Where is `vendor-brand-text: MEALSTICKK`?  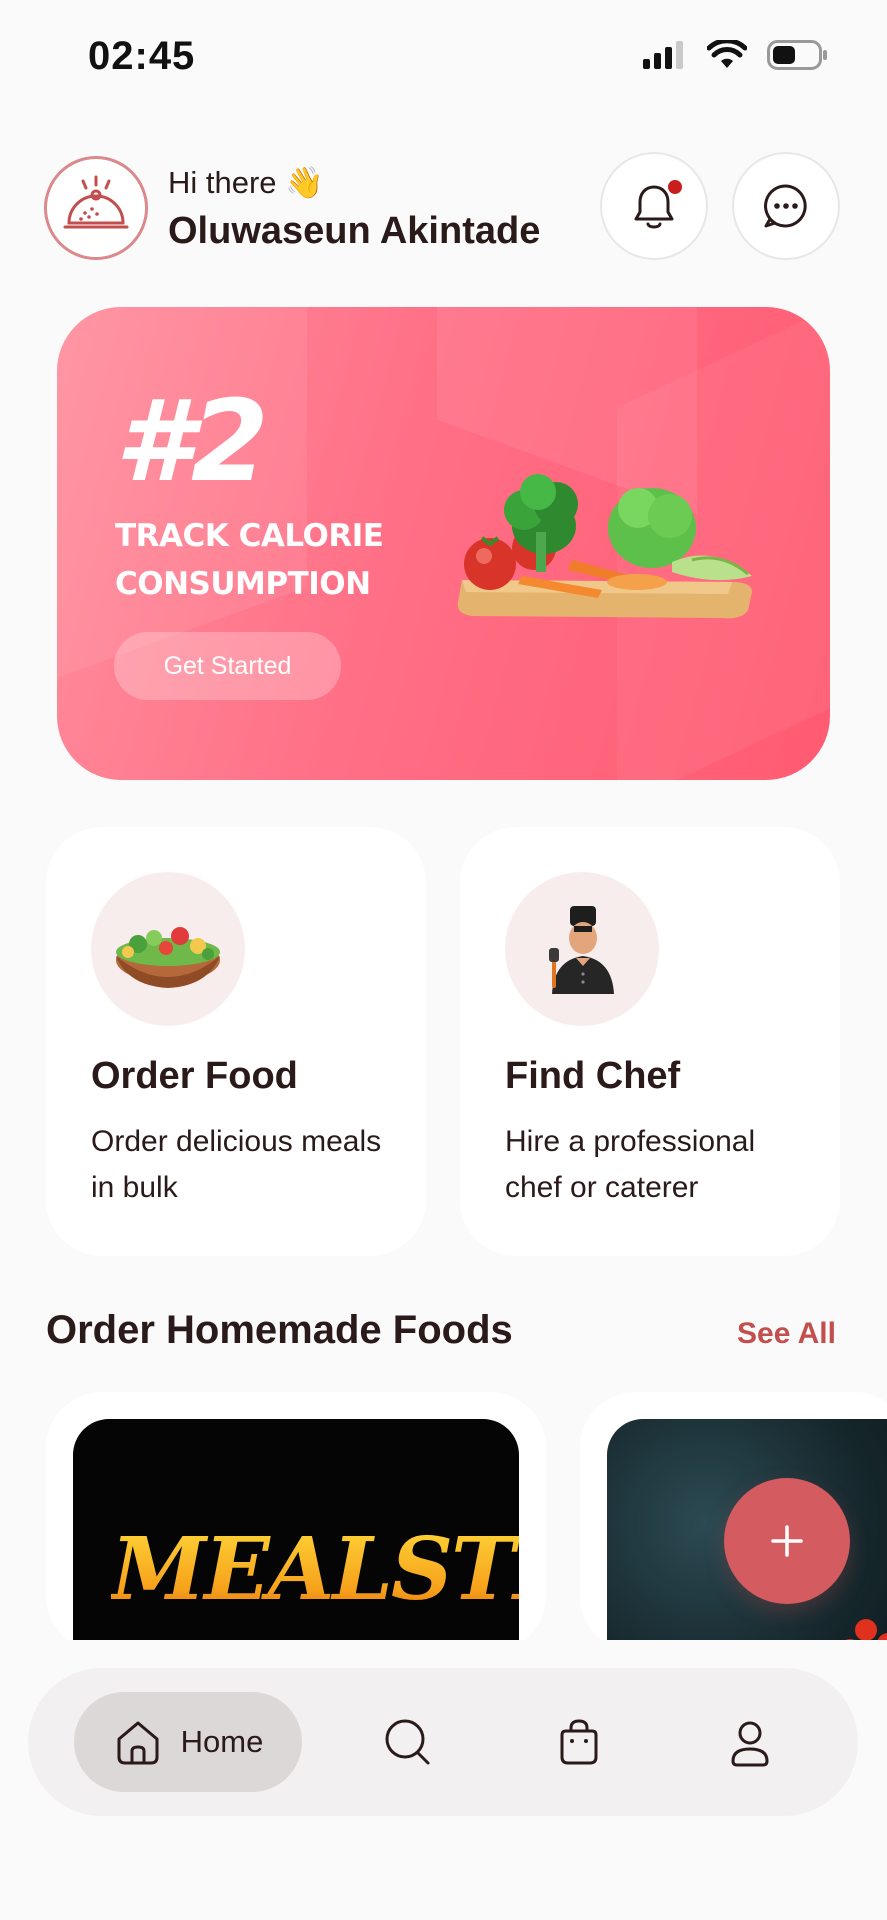 vendor-brand-text: MEALSTICKK is located at coordinates (315, 1569).